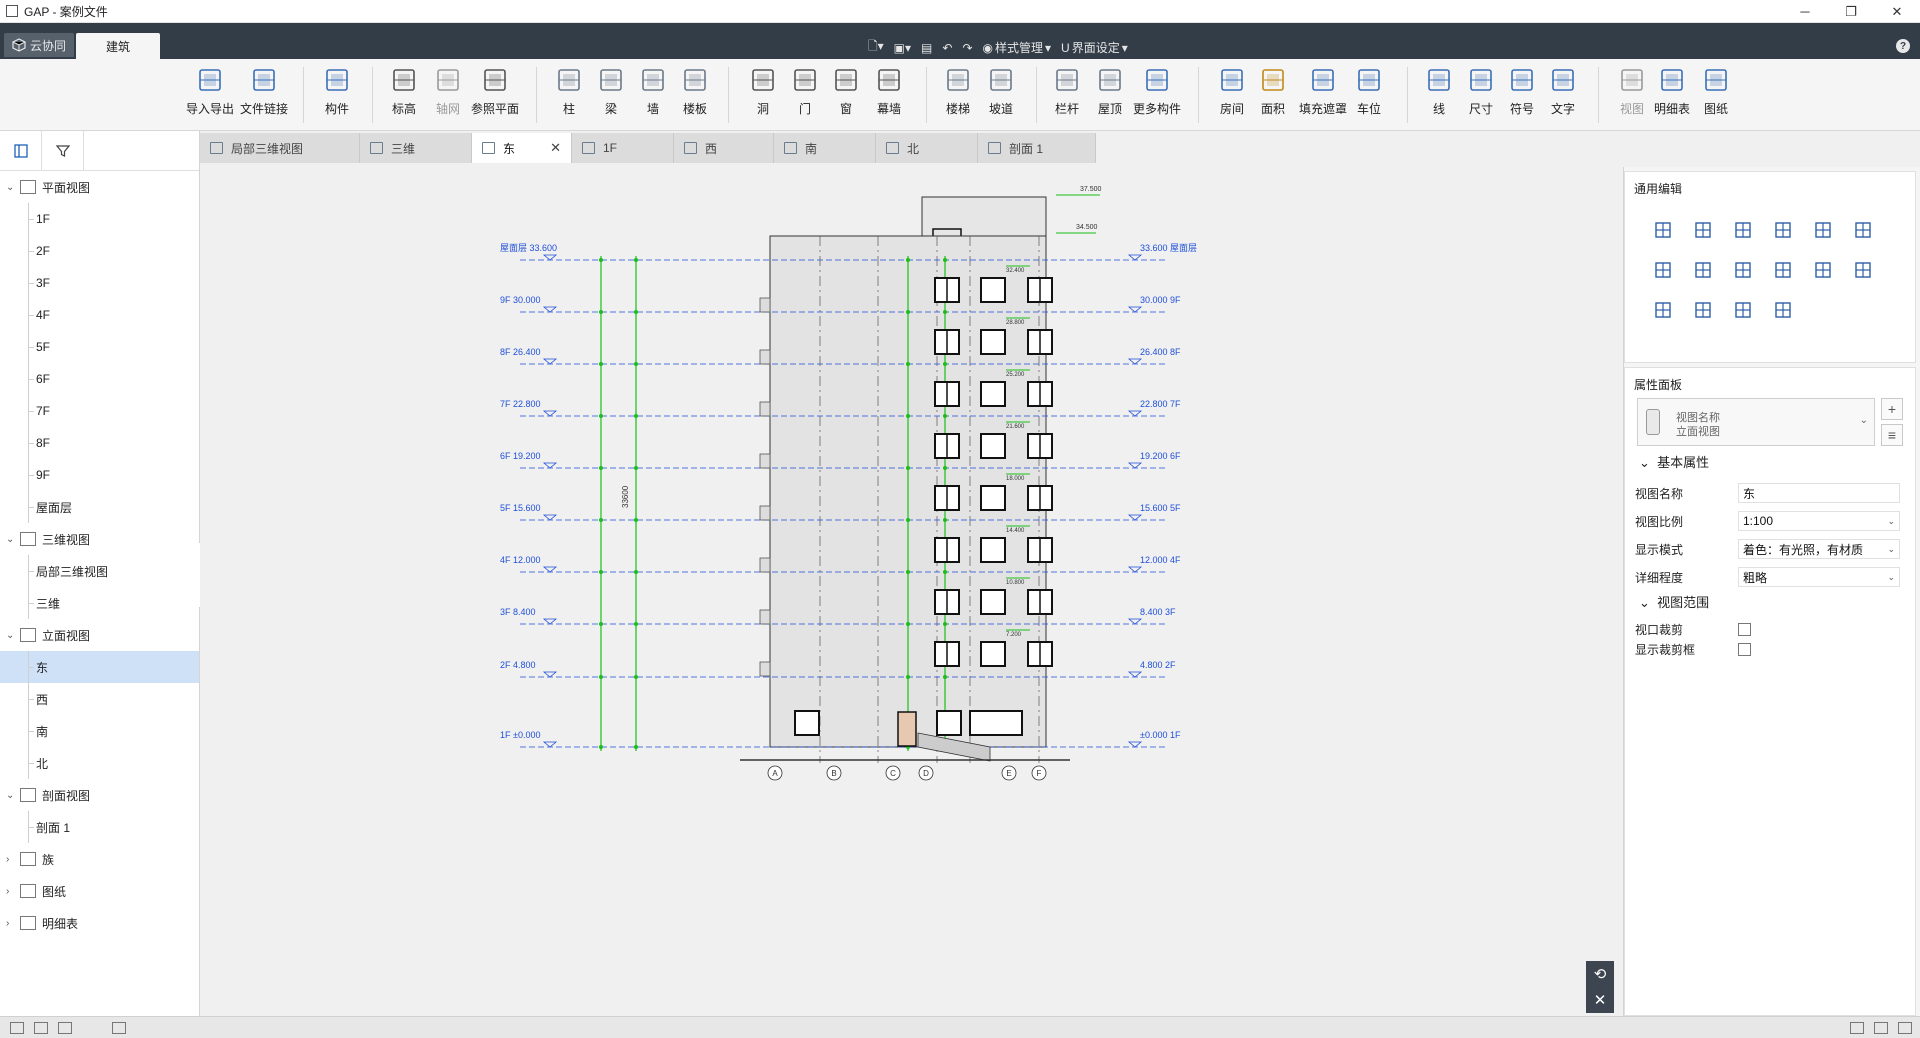 The image size is (1920, 1038). I want to click on delete-icon, so click(1663, 310).